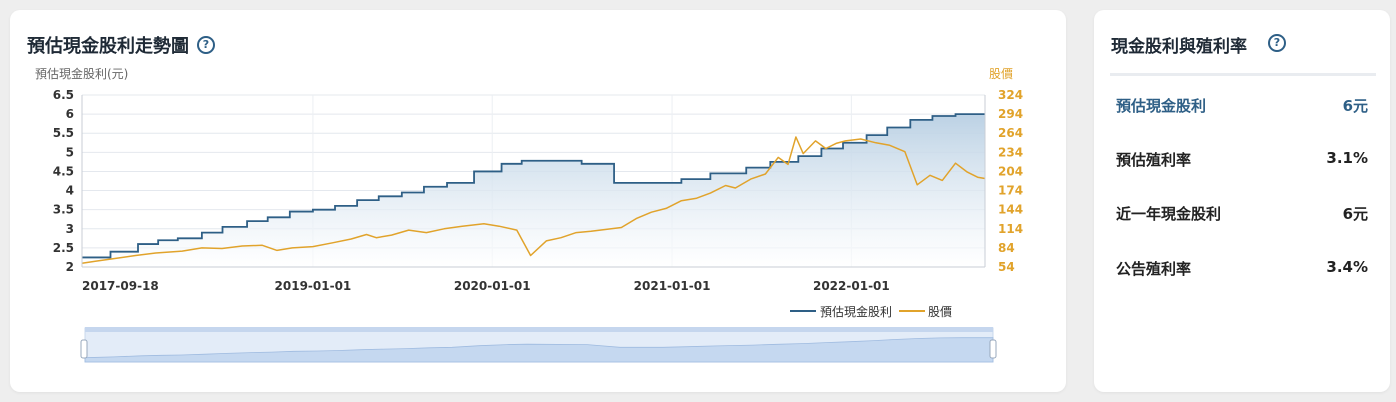  Describe the element at coordinates (1010, 133) in the screenshot. I see `y-right-tick-label: 264` at that location.